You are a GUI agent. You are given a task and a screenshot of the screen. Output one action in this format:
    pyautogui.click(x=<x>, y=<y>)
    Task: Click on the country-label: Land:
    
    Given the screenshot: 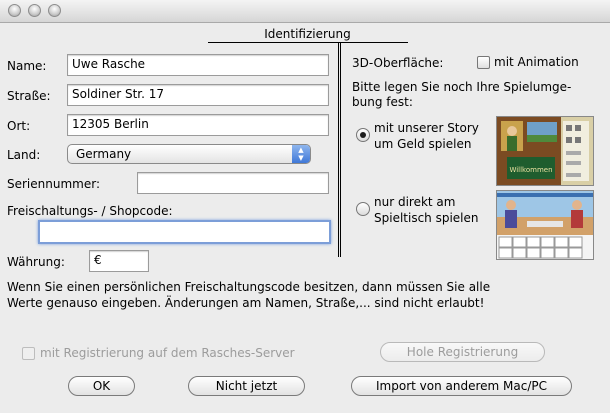 What is the action you would take?
    pyautogui.click(x=24, y=155)
    